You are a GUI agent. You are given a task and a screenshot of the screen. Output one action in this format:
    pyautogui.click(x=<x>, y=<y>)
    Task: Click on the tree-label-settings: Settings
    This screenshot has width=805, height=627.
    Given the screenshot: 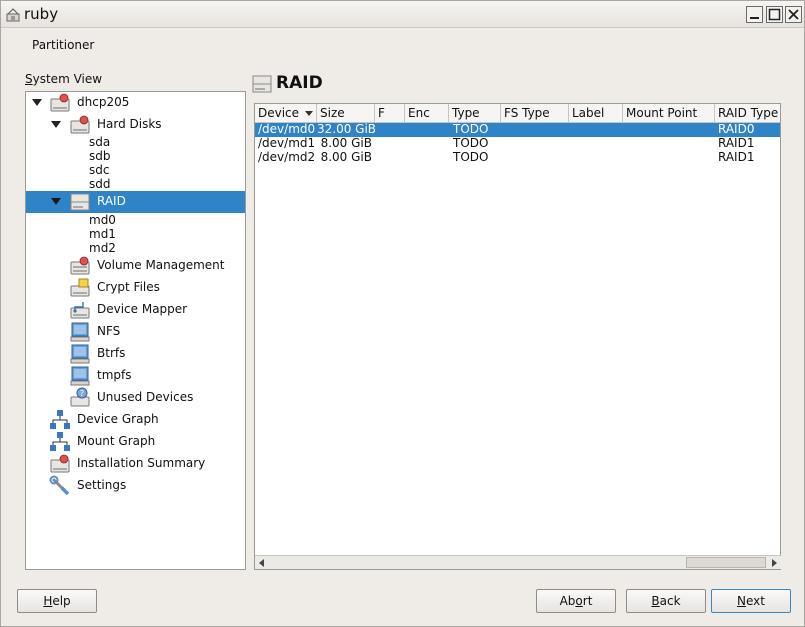 What is the action you would take?
    pyautogui.click(x=102, y=485)
    